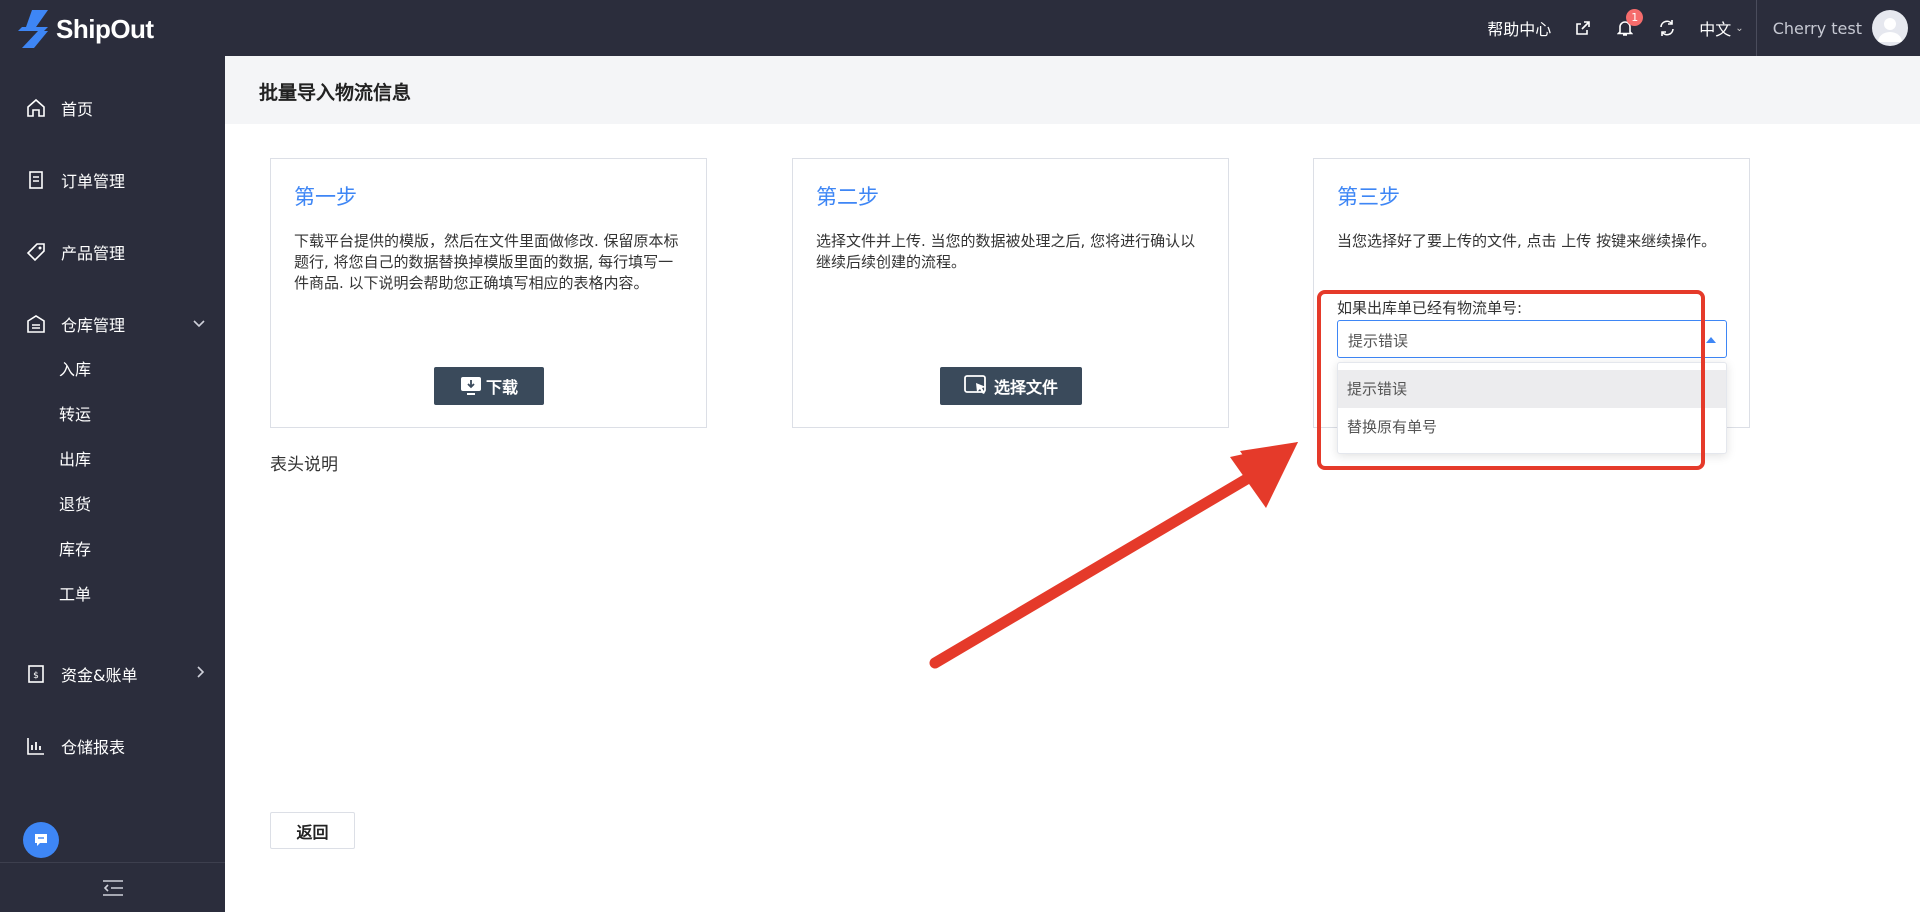 The height and width of the screenshot is (912, 1920). What do you see at coordinates (1006, 251) in the screenshot?
I see `step-two-description: 选择文件并上传. 当您的数据被处理之后, 您将进行确认以继续后续创建的流程。` at bounding box center [1006, 251].